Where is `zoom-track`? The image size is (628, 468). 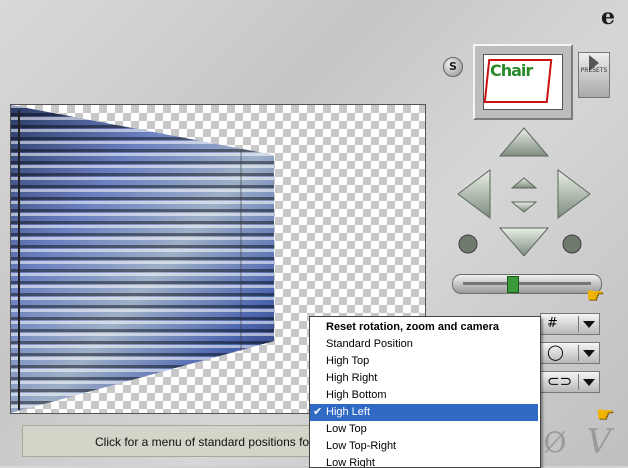 zoom-track is located at coordinates (527, 283).